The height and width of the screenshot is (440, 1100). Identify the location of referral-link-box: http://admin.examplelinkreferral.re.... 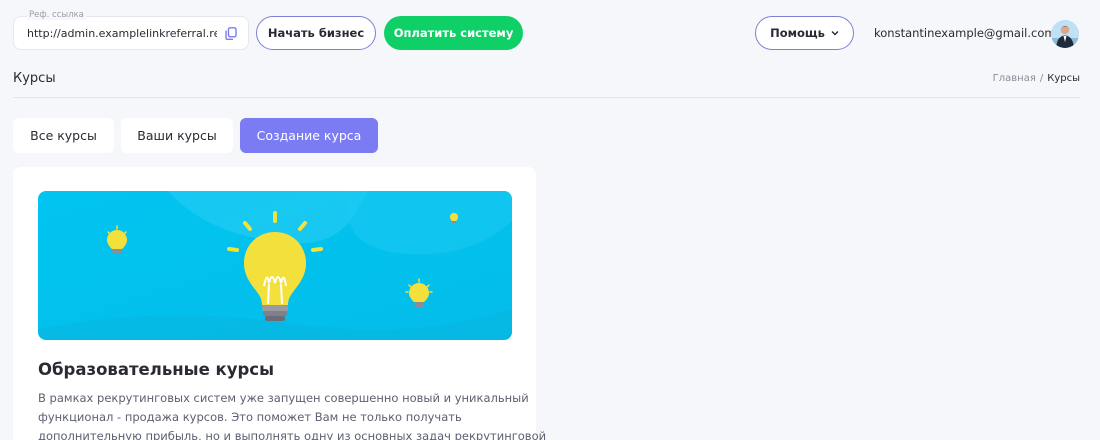
(131, 33).